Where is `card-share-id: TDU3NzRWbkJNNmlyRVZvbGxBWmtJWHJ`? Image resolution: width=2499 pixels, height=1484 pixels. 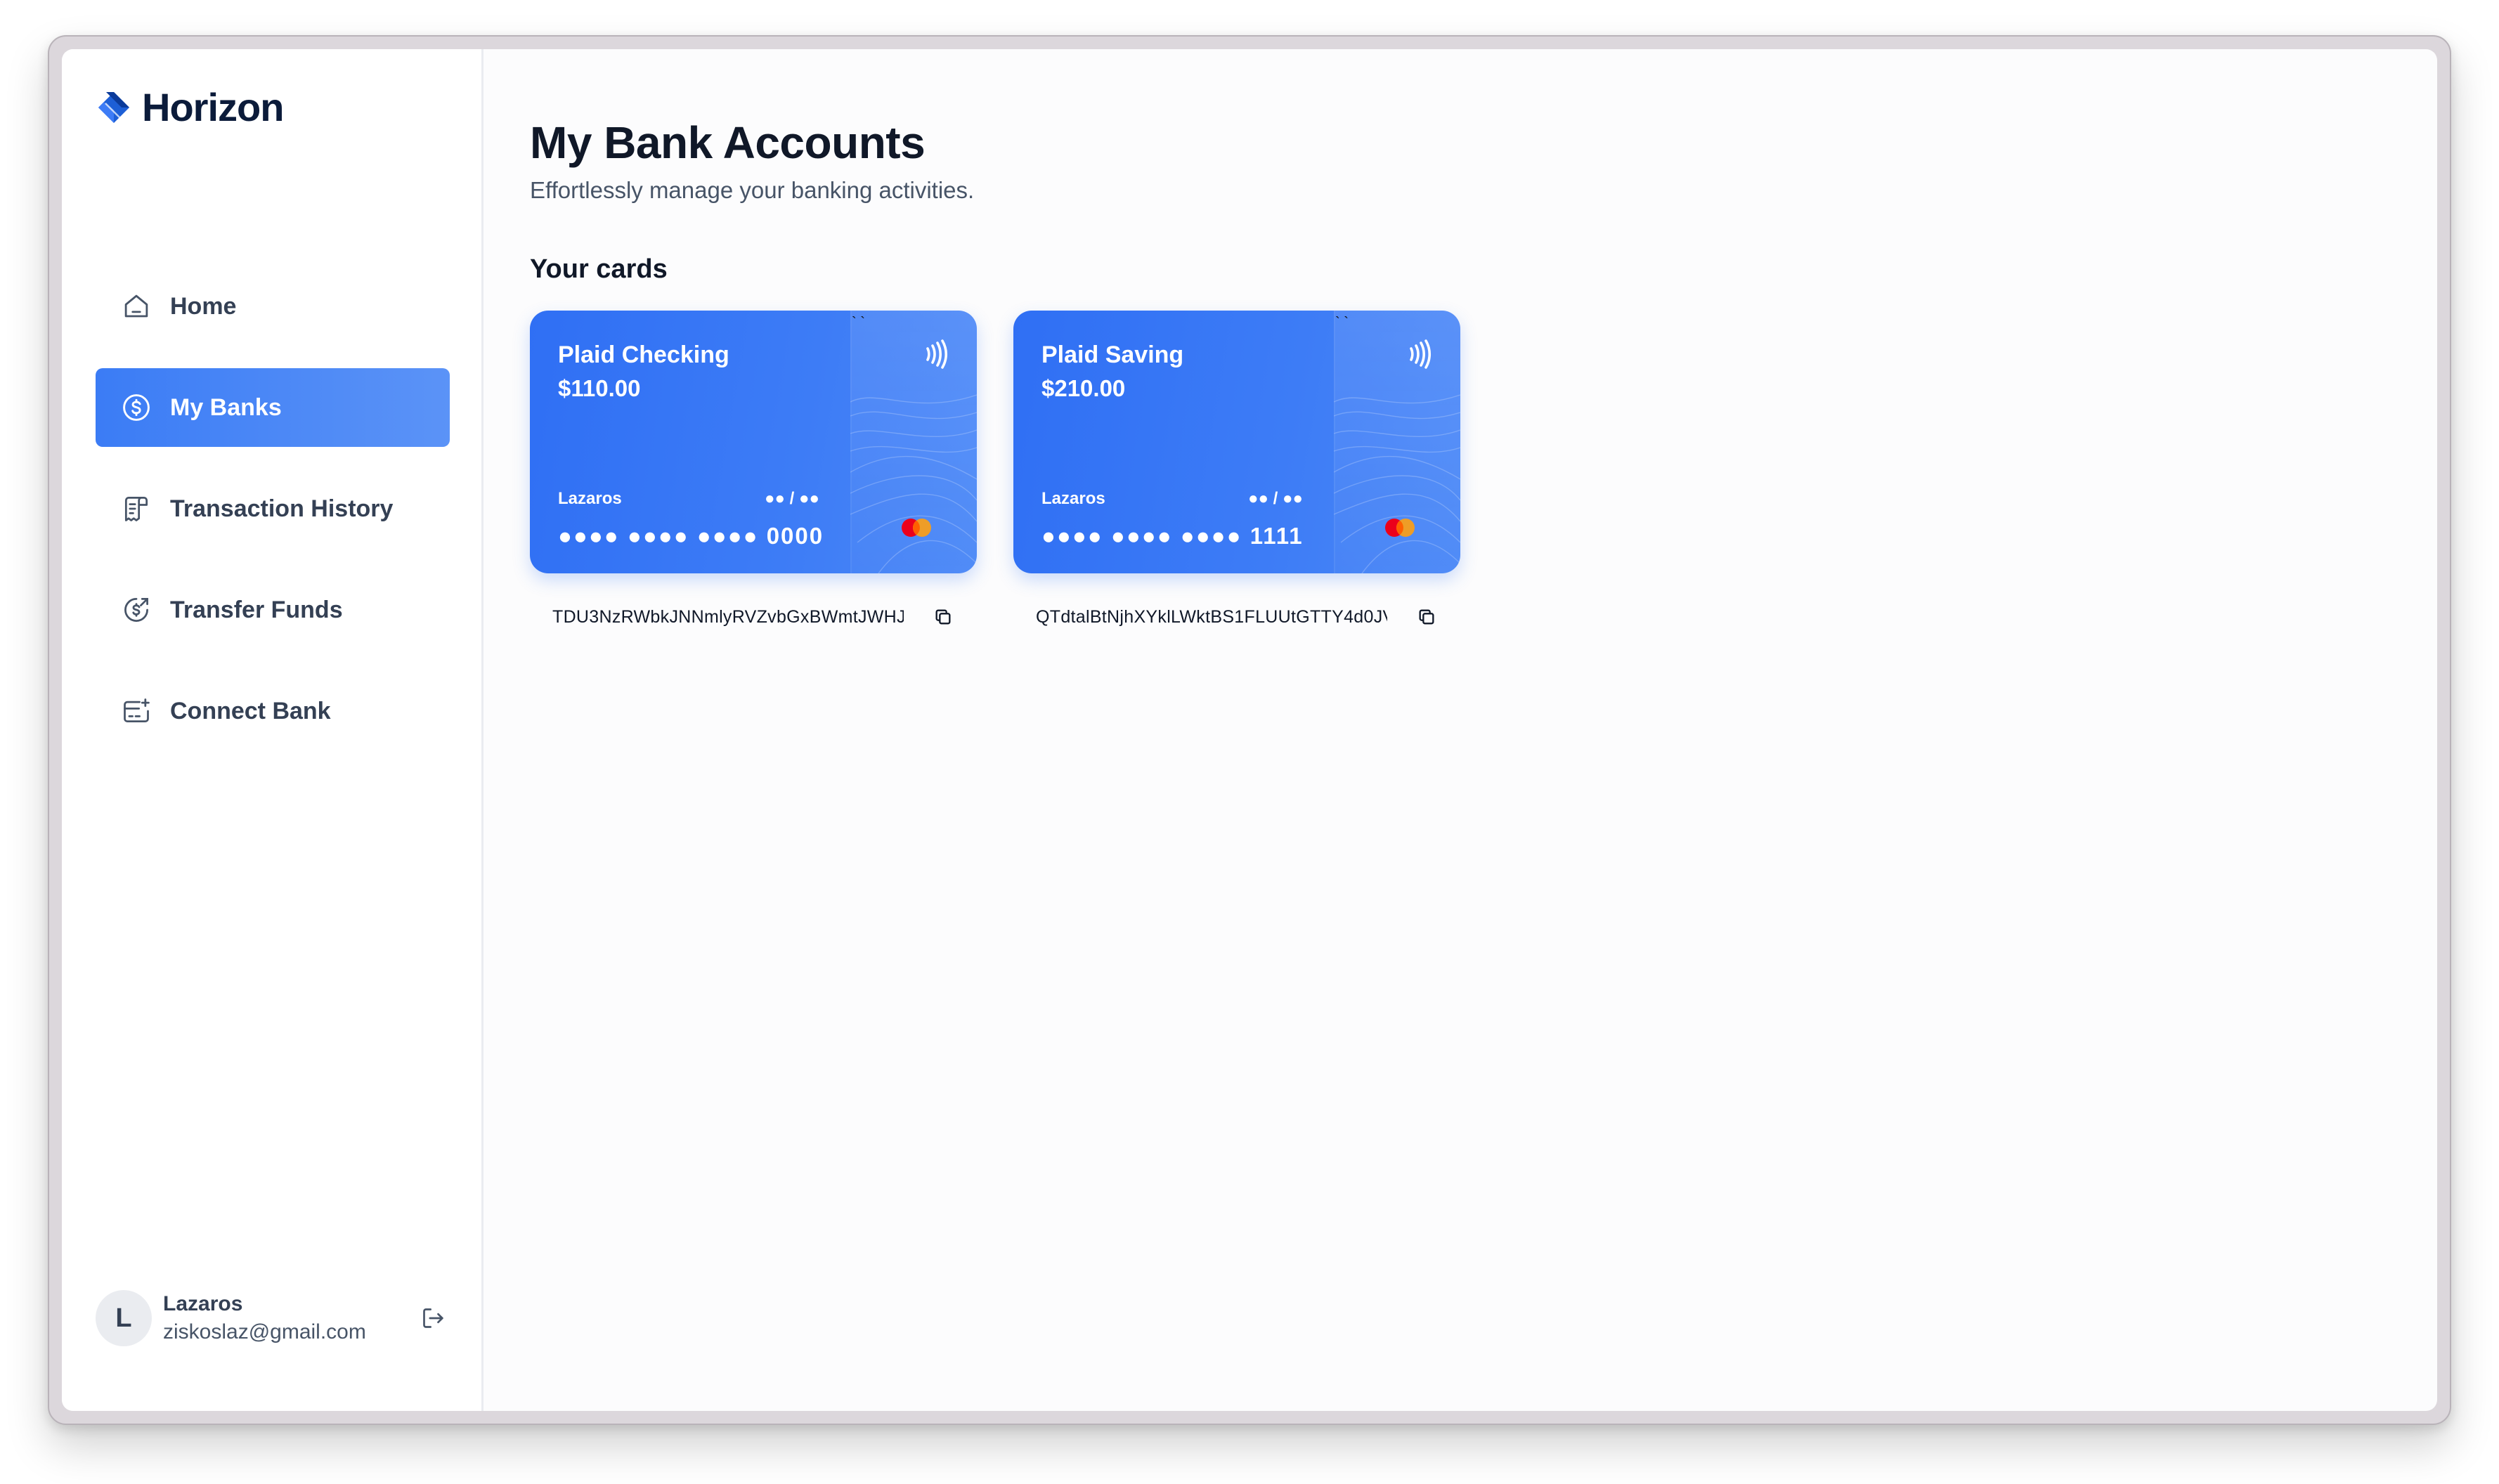 card-share-id: TDU3NzRWbkJNNmlyRVZvbGxBWmtJWHJ is located at coordinates (728, 616).